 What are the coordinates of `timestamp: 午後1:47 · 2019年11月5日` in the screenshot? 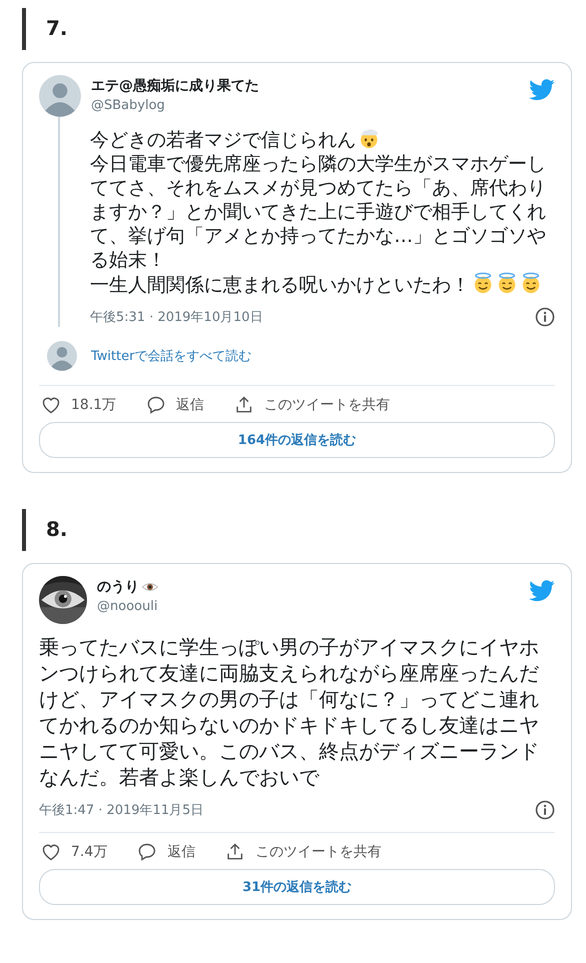 It's located at (121, 810).